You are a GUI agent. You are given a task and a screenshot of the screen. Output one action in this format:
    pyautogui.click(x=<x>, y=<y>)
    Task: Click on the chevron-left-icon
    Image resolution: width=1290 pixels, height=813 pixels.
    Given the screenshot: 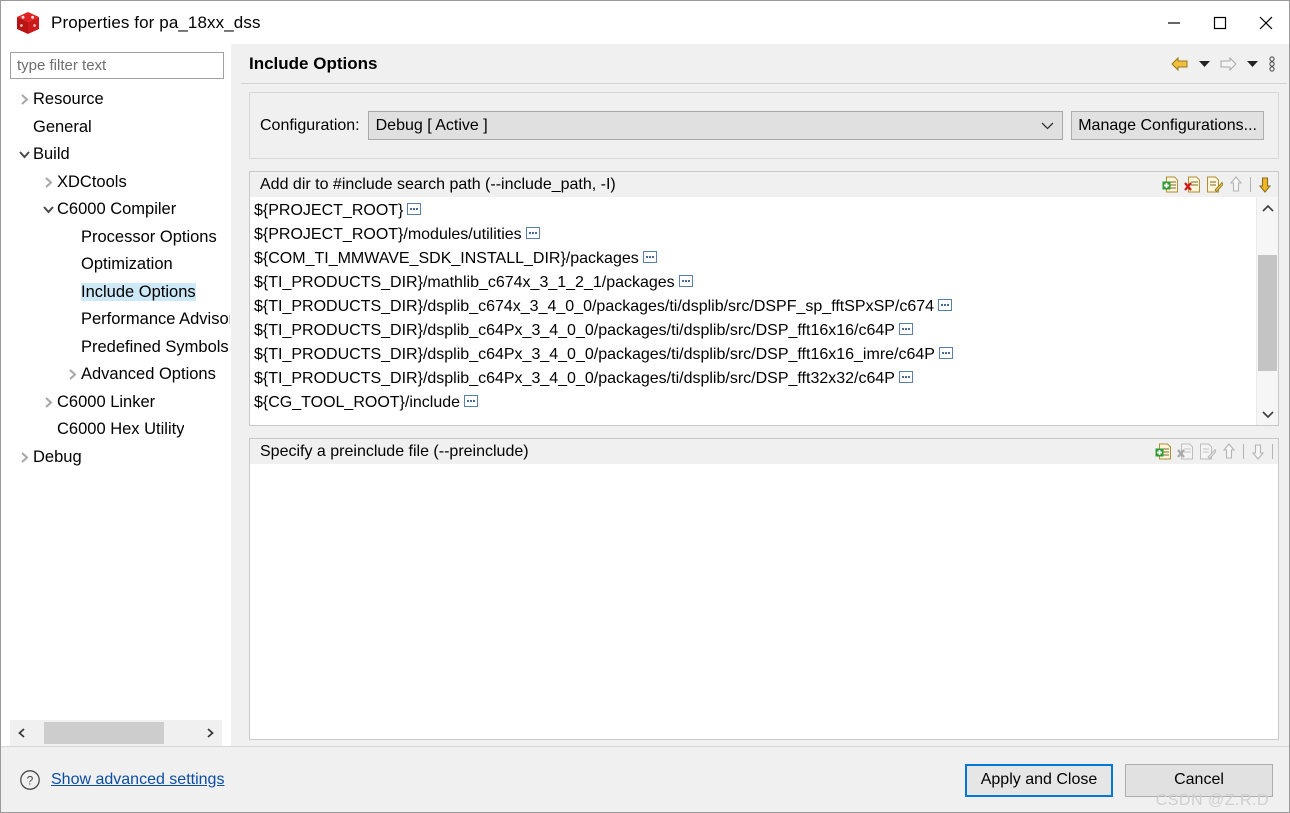 What is the action you would take?
    pyautogui.click(x=22, y=733)
    